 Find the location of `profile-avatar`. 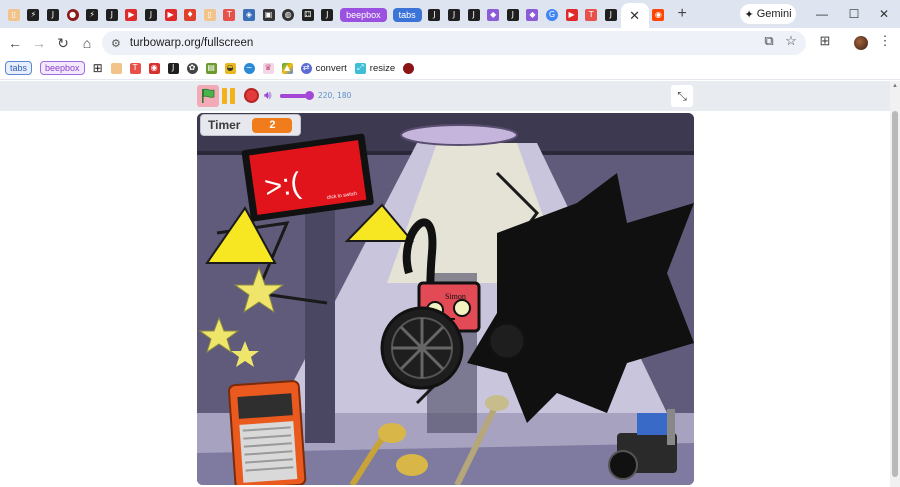

profile-avatar is located at coordinates (861, 43).